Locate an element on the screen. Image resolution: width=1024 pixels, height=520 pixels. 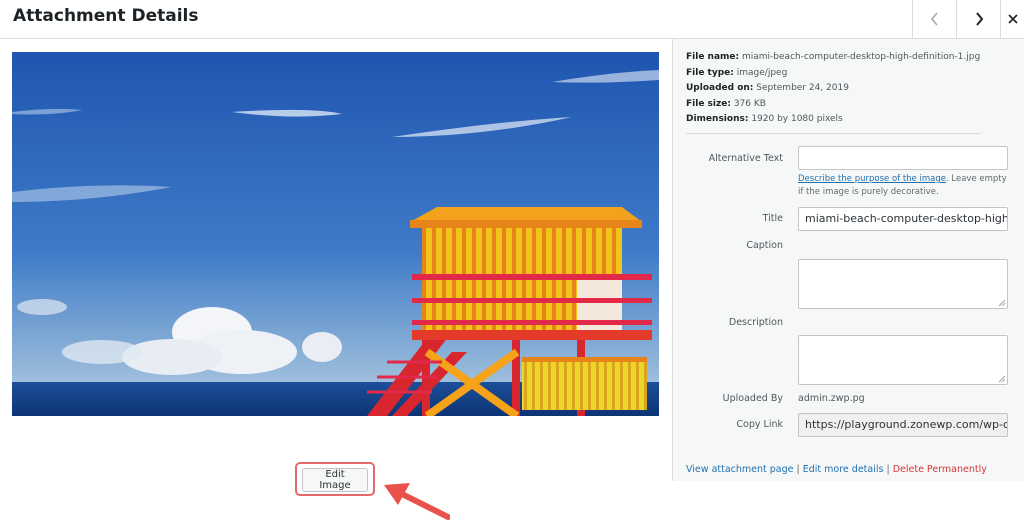
uploaded-on-row: Uploaded on: September 24, 2019 is located at coordinates (767, 88).